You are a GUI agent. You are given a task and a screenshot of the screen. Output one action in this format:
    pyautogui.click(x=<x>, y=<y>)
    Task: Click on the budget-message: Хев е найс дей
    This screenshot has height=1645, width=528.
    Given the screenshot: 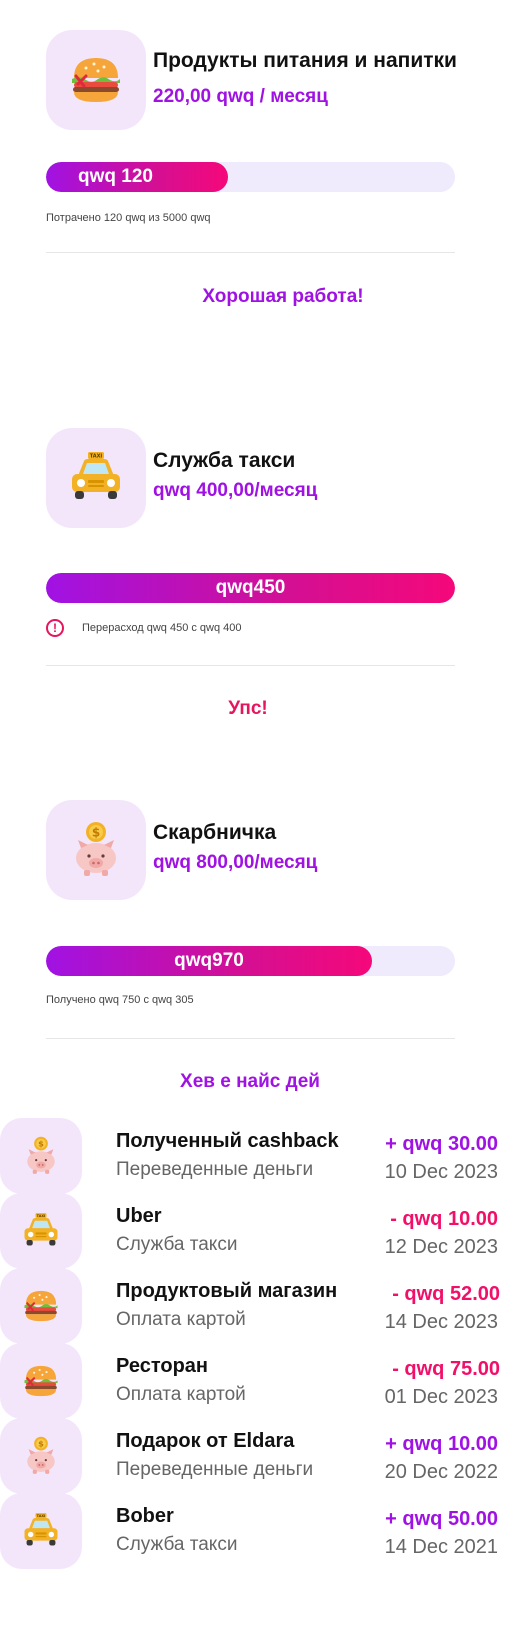 What is the action you would take?
    pyautogui.click(x=250, y=1081)
    